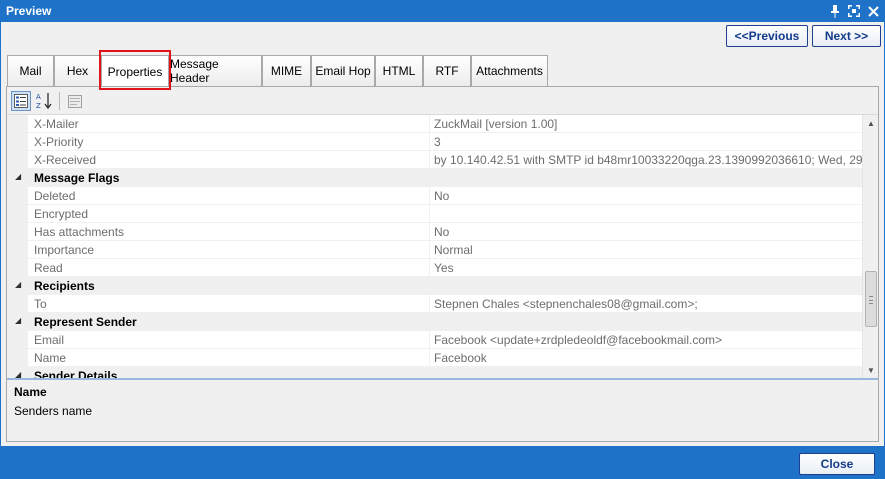 This screenshot has height=479, width=885. What do you see at coordinates (38, 97) in the screenshot?
I see `svg-text: A` at bounding box center [38, 97].